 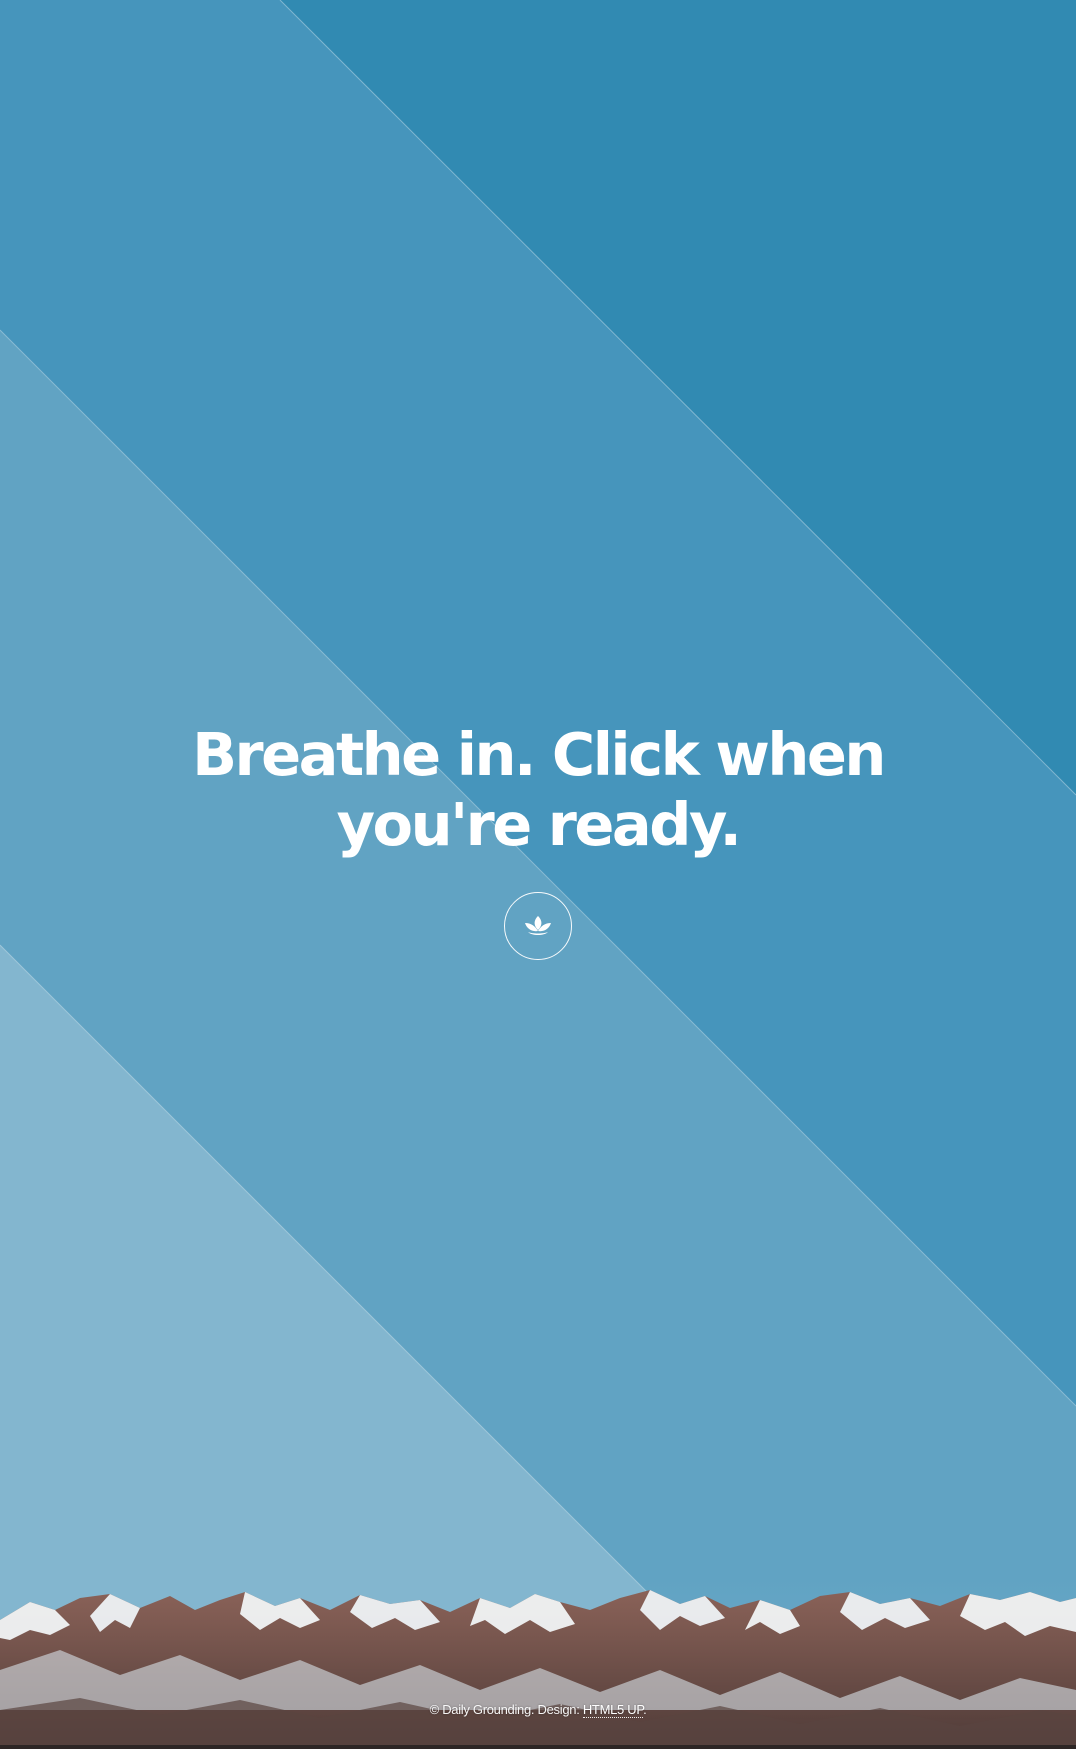 I want to click on hero-section: Breathe in. Click when you're ready., so click(x=538, y=840).